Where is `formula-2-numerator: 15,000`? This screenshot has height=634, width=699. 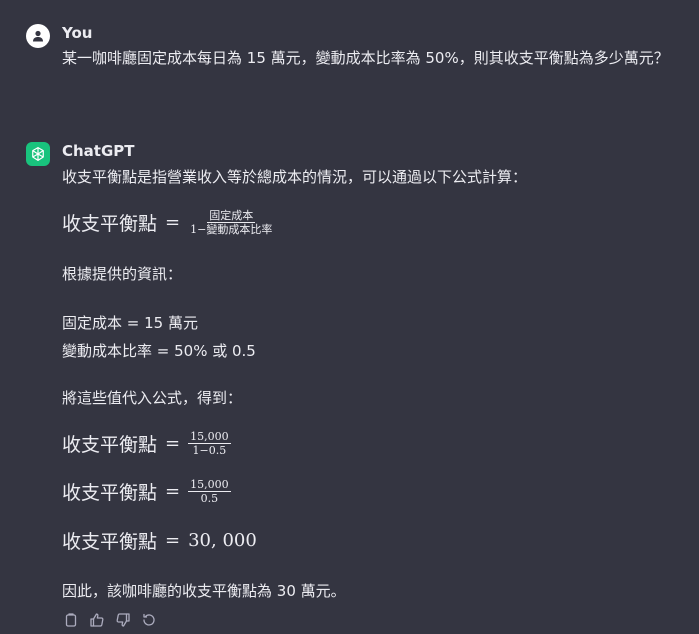
formula-2-numerator: 15,000 is located at coordinates (209, 437).